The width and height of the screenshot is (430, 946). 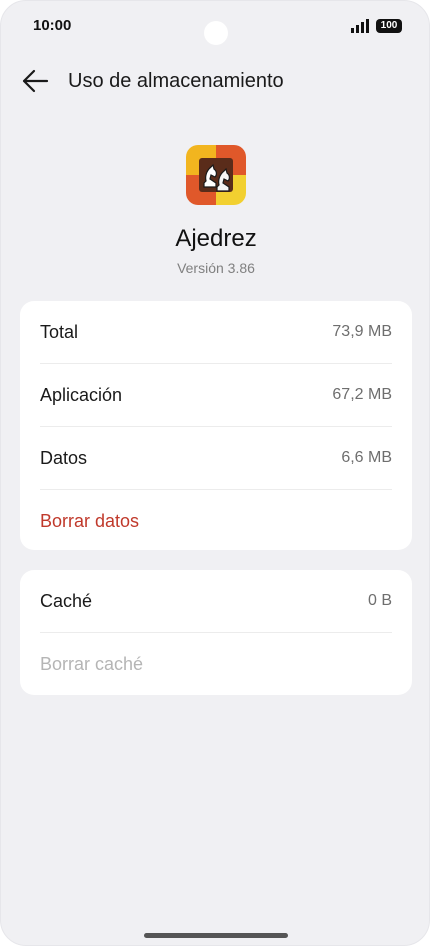 I want to click on storage-row-app: Aplicación 67,2 MB, so click(x=216, y=395).